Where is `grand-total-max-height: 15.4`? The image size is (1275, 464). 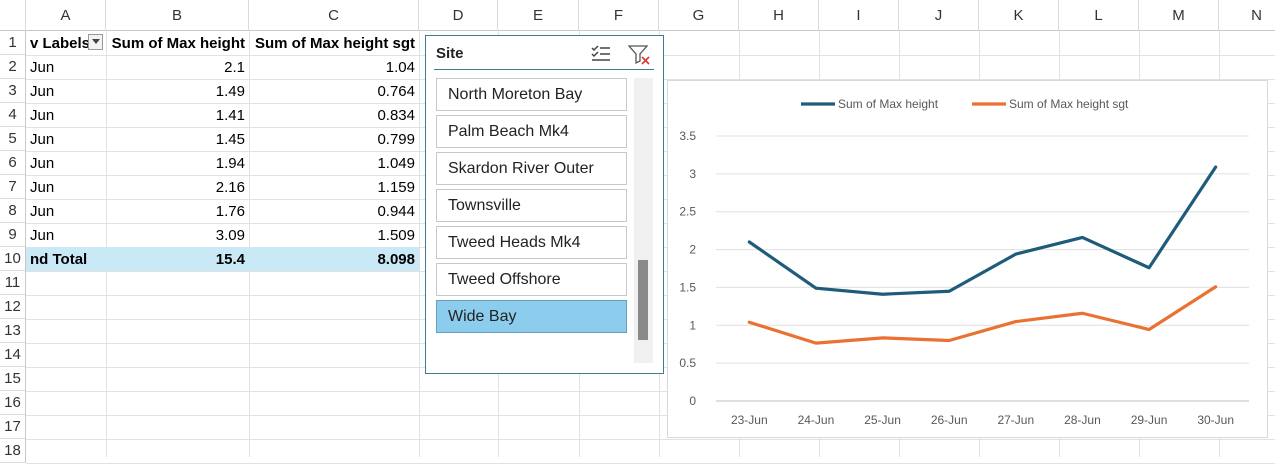 grand-total-max-height: 15.4 is located at coordinates (177, 259).